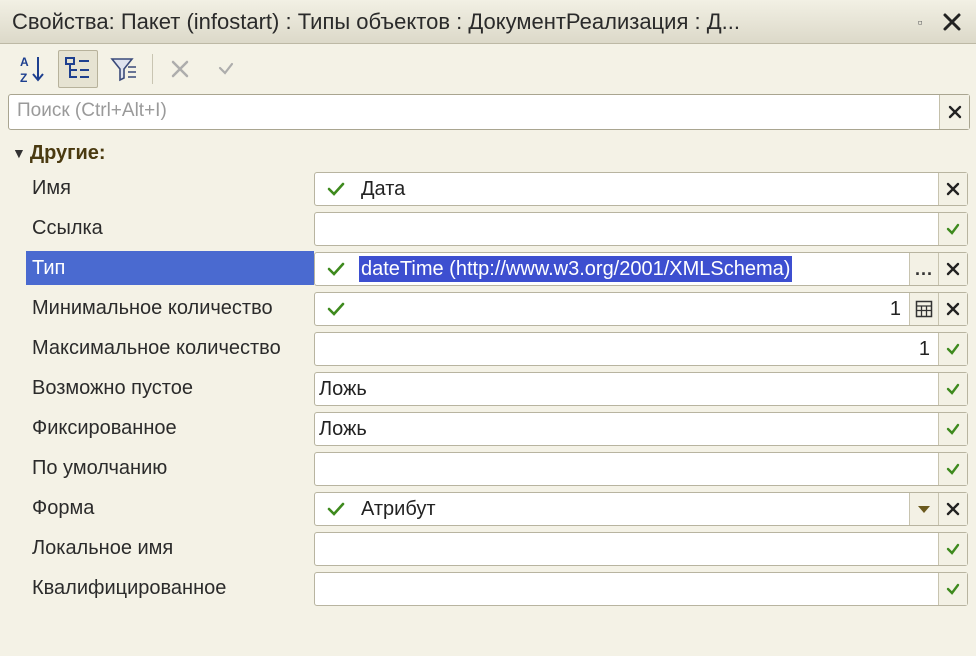 Image resolution: width=976 pixels, height=656 pixels. Describe the element at coordinates (170, 548) in the screenshot. I see `property-label: Локальное имя` at that location.